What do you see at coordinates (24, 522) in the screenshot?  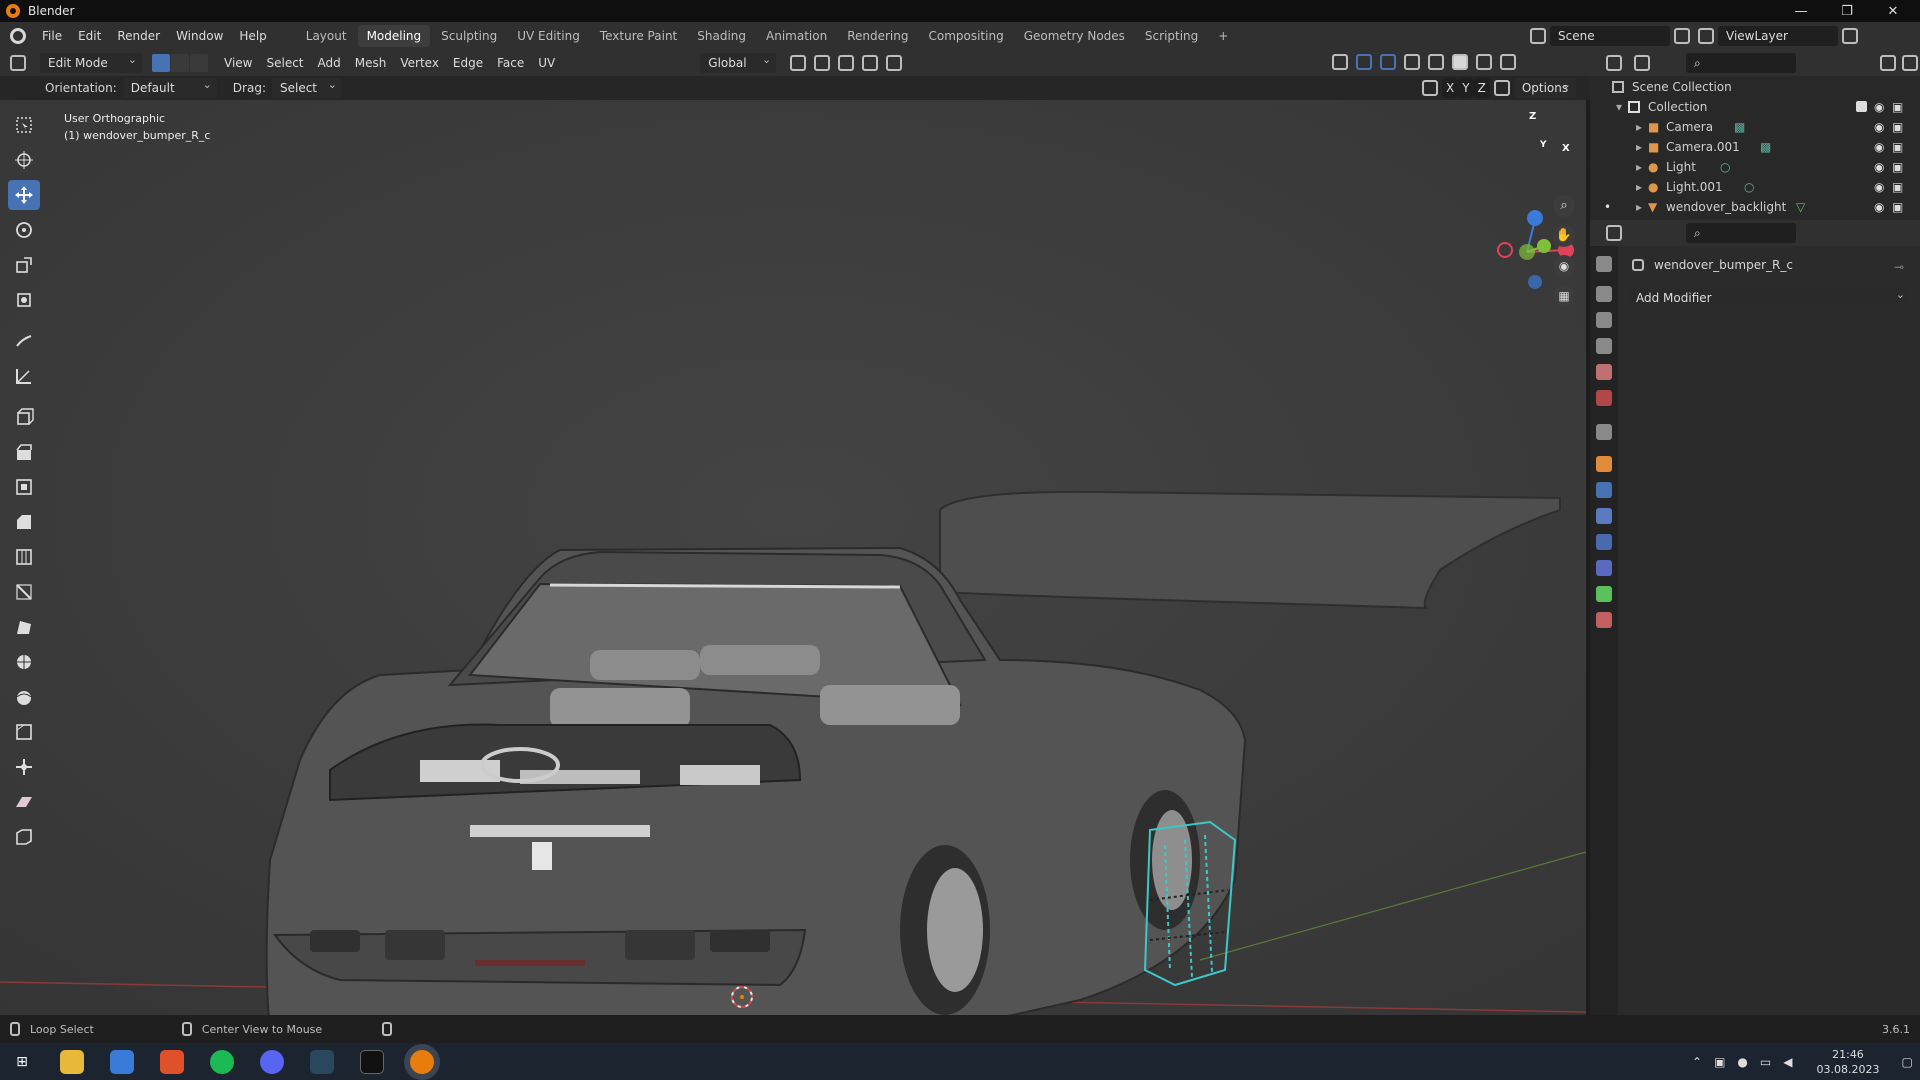 I see `bevel-tool` at bounding box center [24, 522].